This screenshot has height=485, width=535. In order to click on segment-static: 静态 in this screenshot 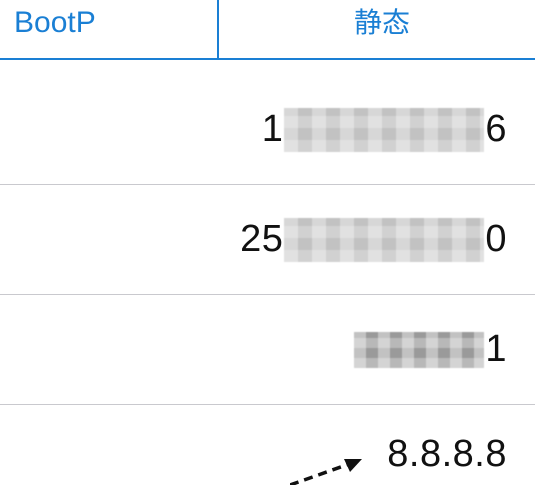, I will do `click(377, 29)`.